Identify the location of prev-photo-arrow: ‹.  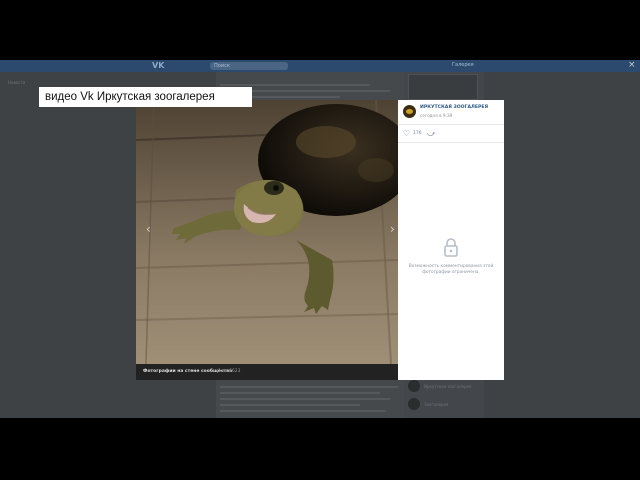
(148, 229).